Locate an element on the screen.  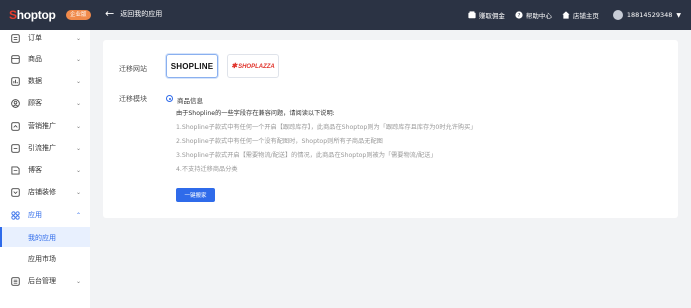
sidebar-item-marketing: 营销推广 ⌄ is located at coordinates (45, 126).